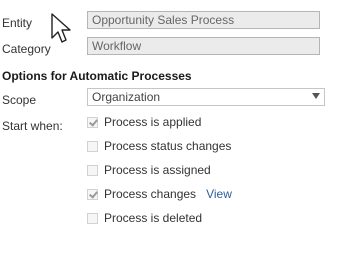 Image resolution: width=354 pixels, height=254 pixels. What do you see at coordinates (92, 218) in the screenshot?
I see `checkbox-process-deleted` at bounding box center [92, 218].